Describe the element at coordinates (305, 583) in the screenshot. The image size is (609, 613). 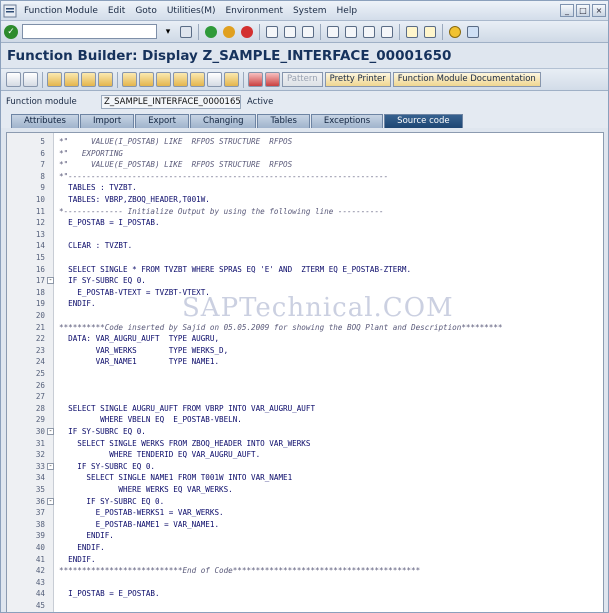
I see `code-line: 43` at that location.